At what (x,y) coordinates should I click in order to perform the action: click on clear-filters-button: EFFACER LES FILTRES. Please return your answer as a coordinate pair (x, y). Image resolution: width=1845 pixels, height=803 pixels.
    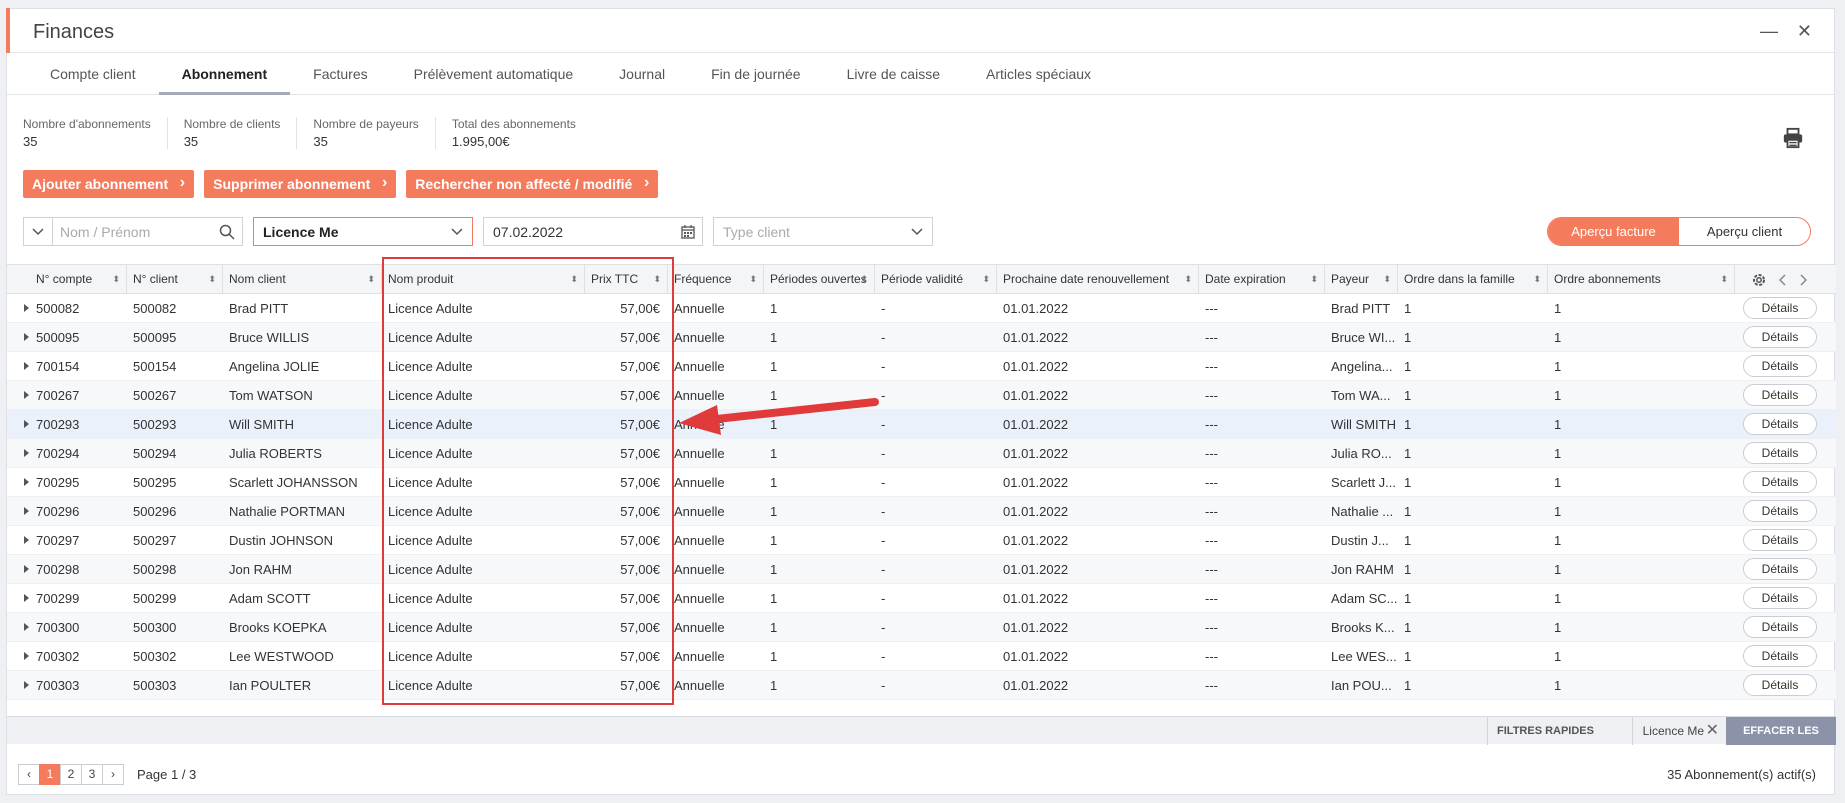
    Looking at the image, I should click on (1781, 741).